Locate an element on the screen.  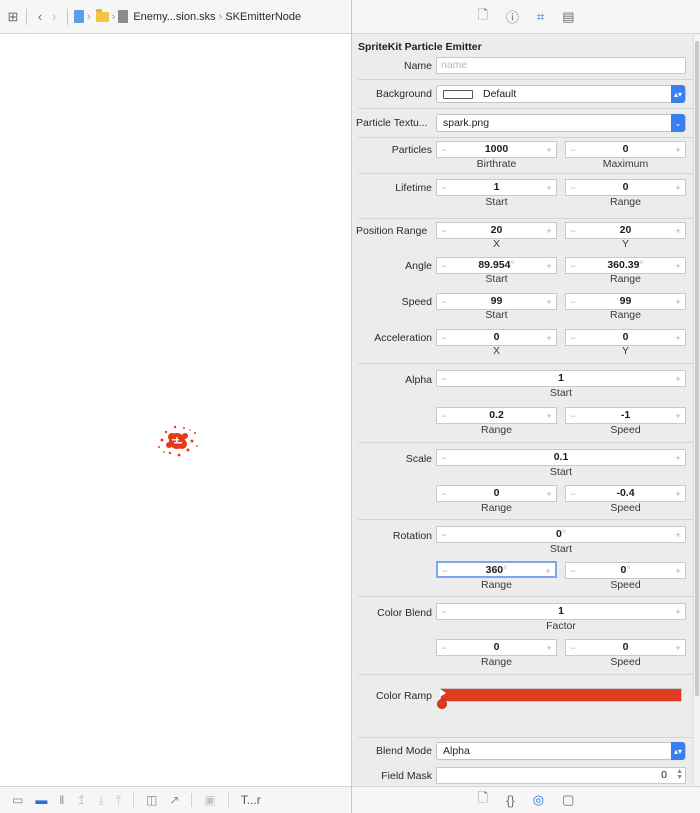
angle-start-field: 89.954° is located at coordinates (496, 265).